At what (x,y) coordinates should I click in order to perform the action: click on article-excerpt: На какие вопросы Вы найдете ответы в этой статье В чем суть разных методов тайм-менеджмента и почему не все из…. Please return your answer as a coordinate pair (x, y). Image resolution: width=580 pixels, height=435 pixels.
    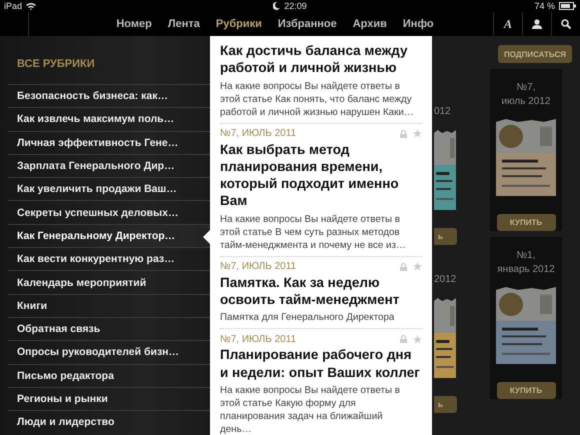
    Looking at the image, I should click on (313, 232).